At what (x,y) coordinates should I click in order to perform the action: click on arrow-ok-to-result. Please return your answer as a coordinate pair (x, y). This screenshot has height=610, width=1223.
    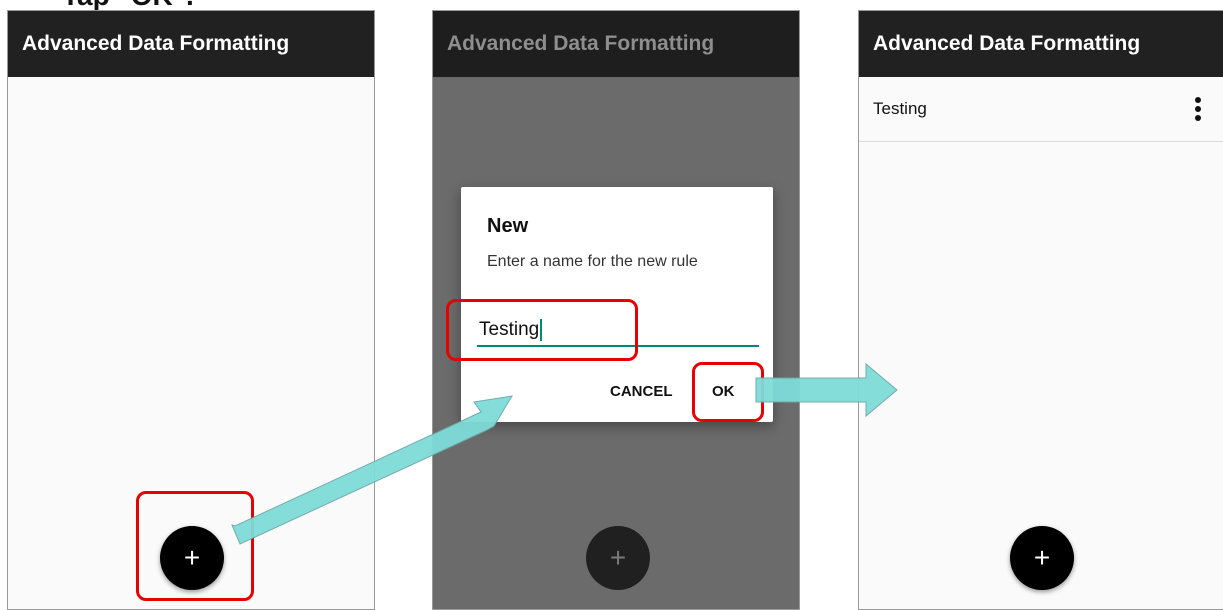
    Looking at the image, I should click on (826, 390).